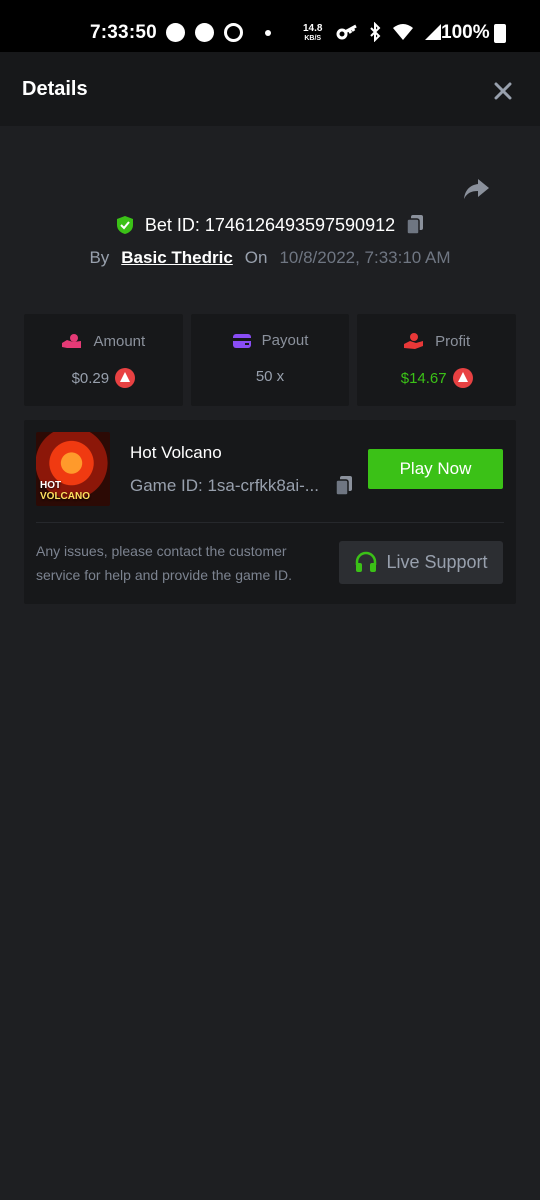 This screenshot has width=540, height=1200. Describe the element at coordinates (233, 32) in the screenshot. I see `app-icon` at that location.